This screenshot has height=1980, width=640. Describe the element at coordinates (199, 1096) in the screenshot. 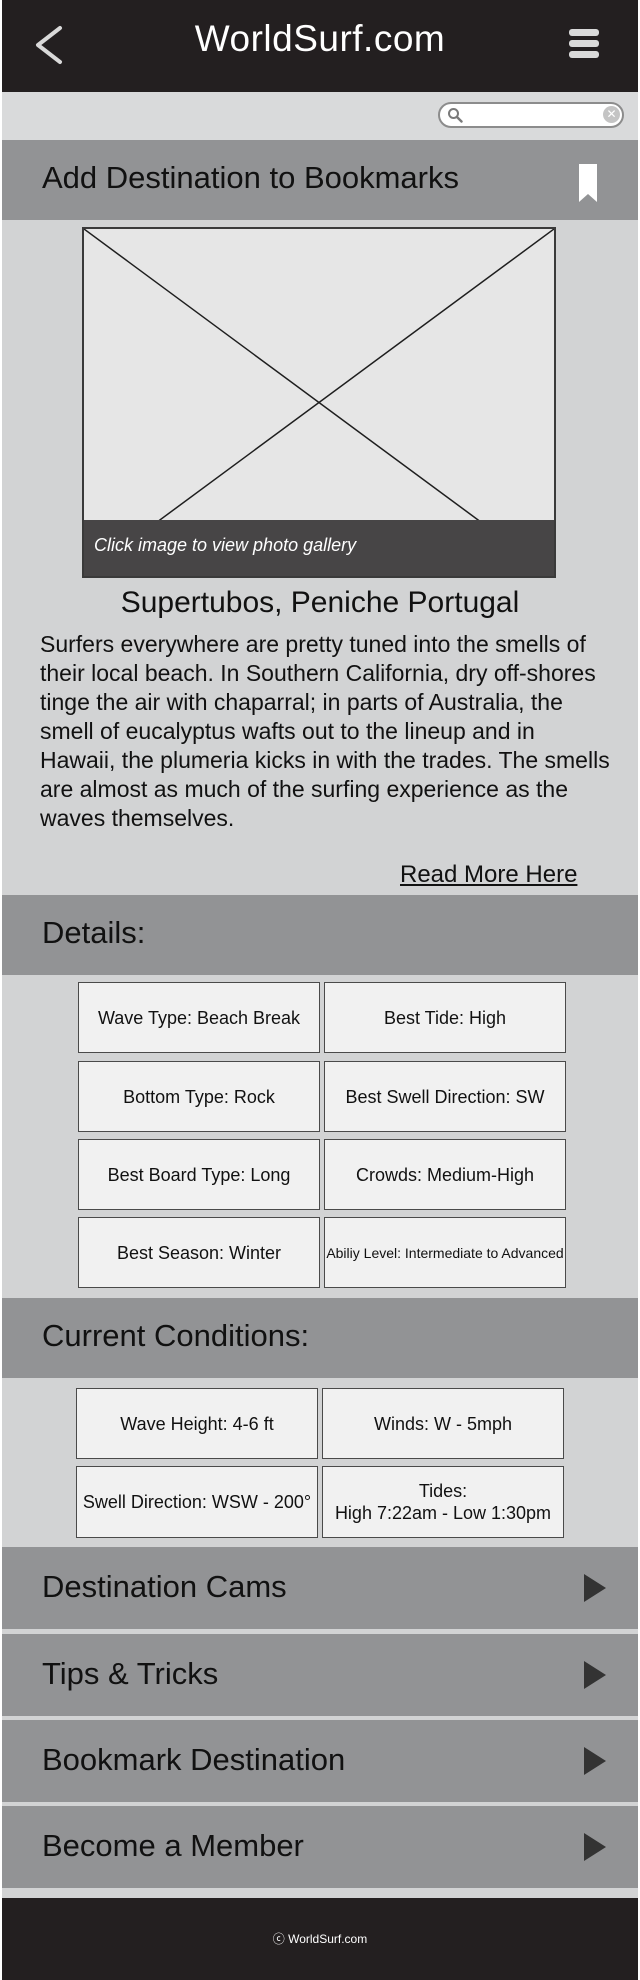

I see `detail-bottom-type: Bottom Type: Rock` at that location.